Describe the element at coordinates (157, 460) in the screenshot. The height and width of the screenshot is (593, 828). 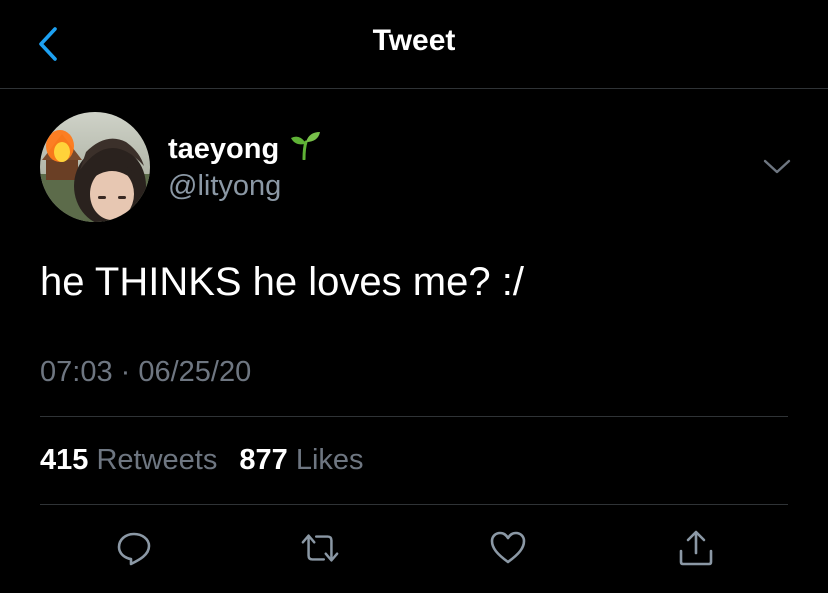
I see `retweet-label: Retweets` at that location.